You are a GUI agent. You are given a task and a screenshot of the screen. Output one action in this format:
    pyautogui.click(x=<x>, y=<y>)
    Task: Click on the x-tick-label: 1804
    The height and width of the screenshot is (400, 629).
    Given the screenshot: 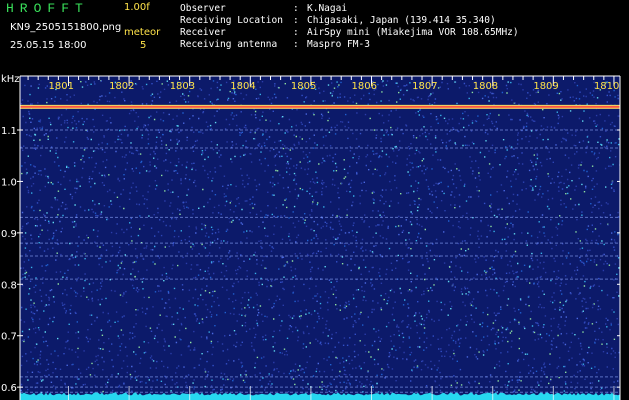 What is the action you would take?
    pyautogui.click(x=242, y=86)
    